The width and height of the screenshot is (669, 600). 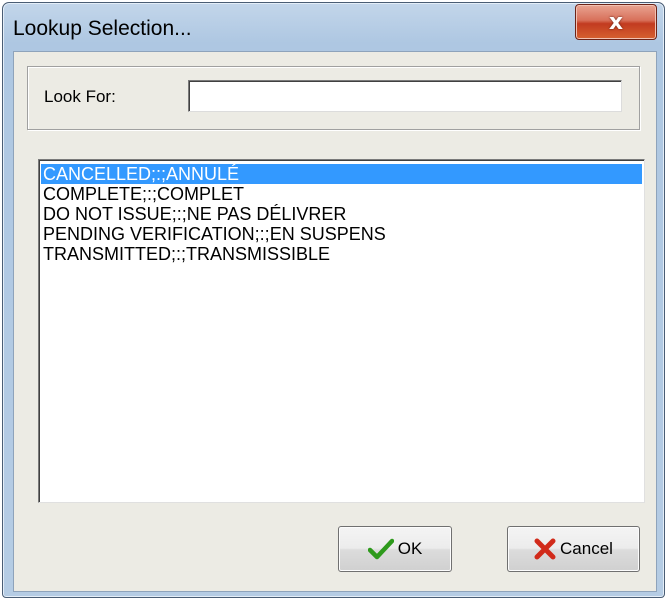 I want to click on list-item: COMPLETE;:;COMPLET, so click(x=341, y=194).